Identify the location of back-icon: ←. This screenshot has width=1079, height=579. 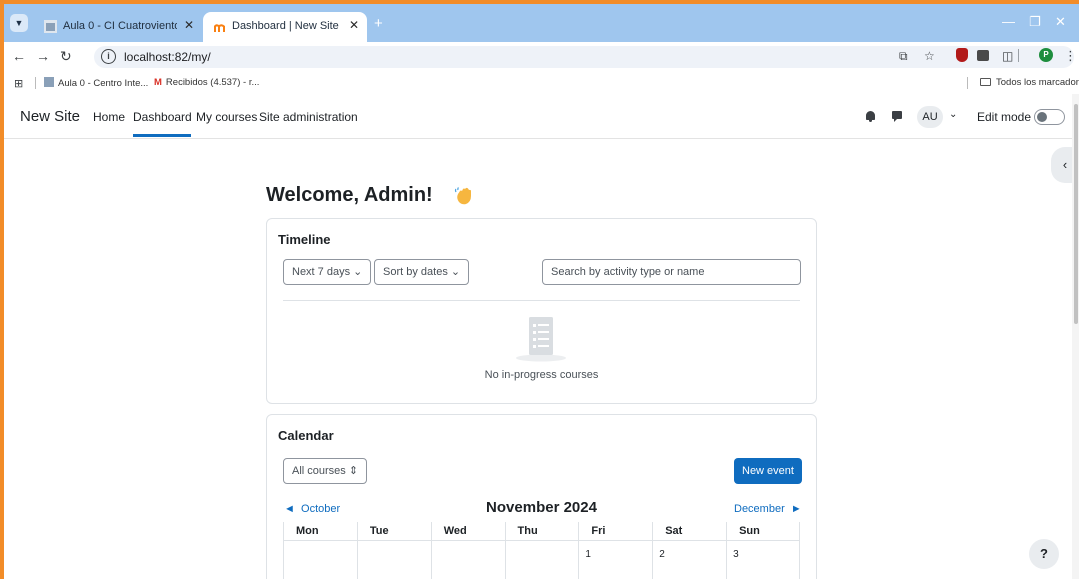
(19, 56).